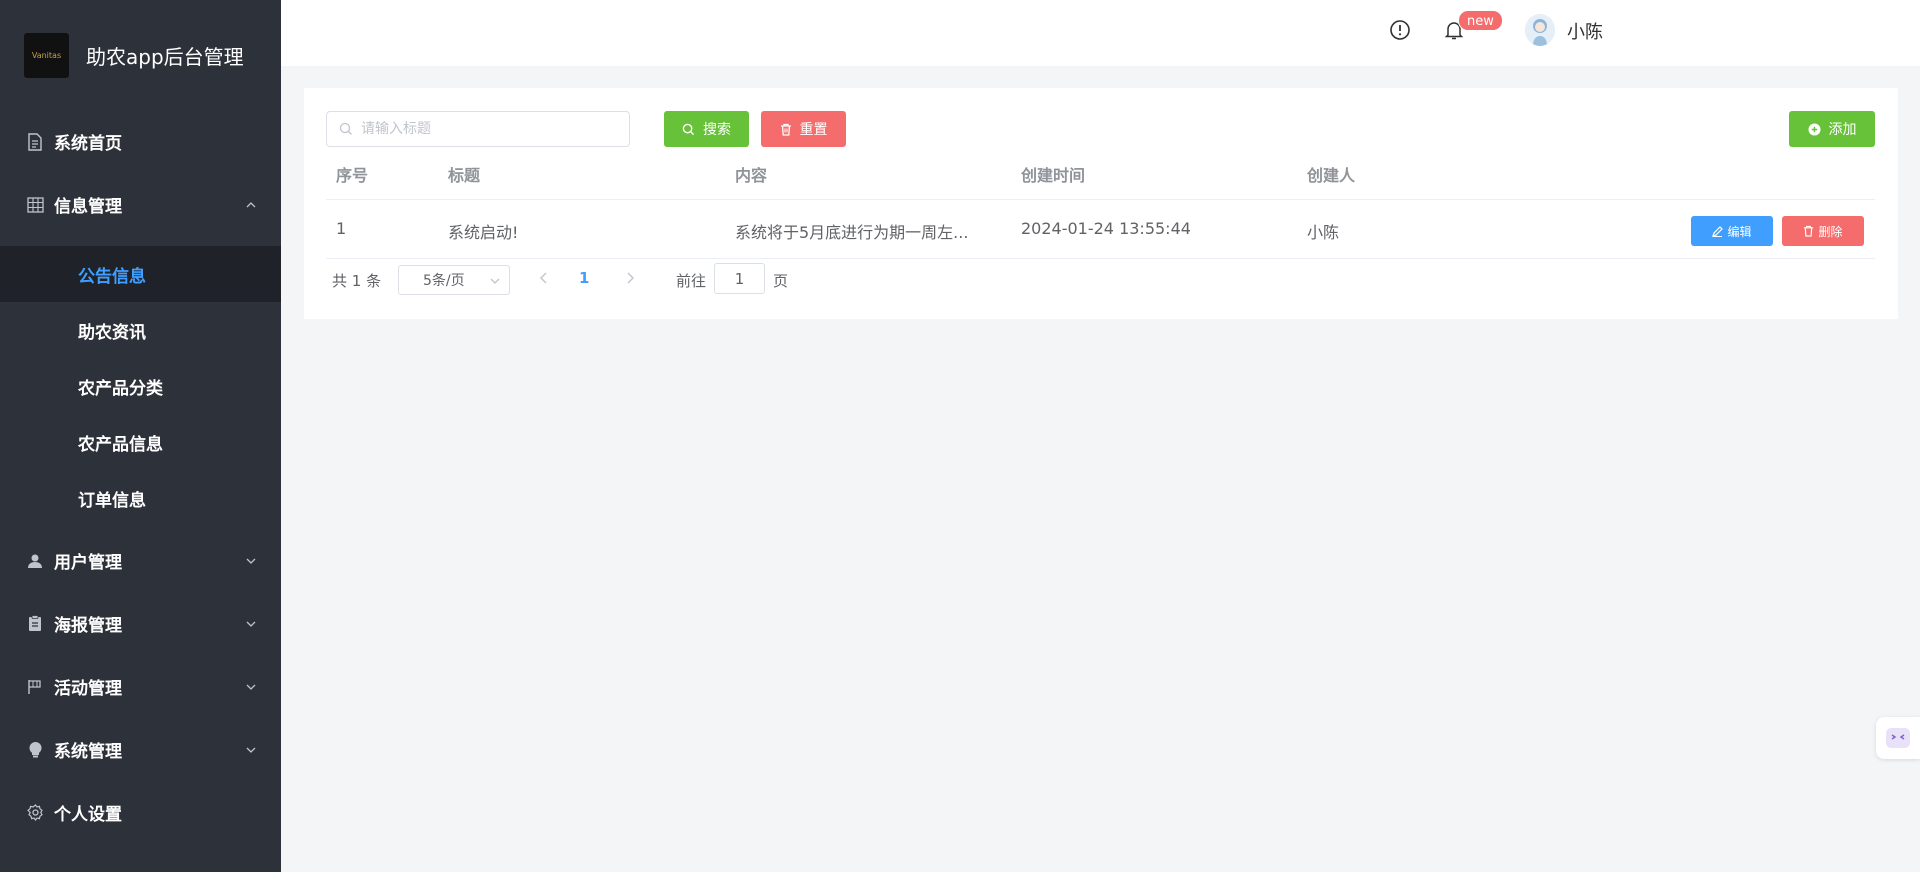 The height and width of the screenshot is (872, 1920). What do you see at coordinates (140, 274) in the screenshot?
I see `sidebar-item-announcements: 公告信息` at bounding box center [140, 274].